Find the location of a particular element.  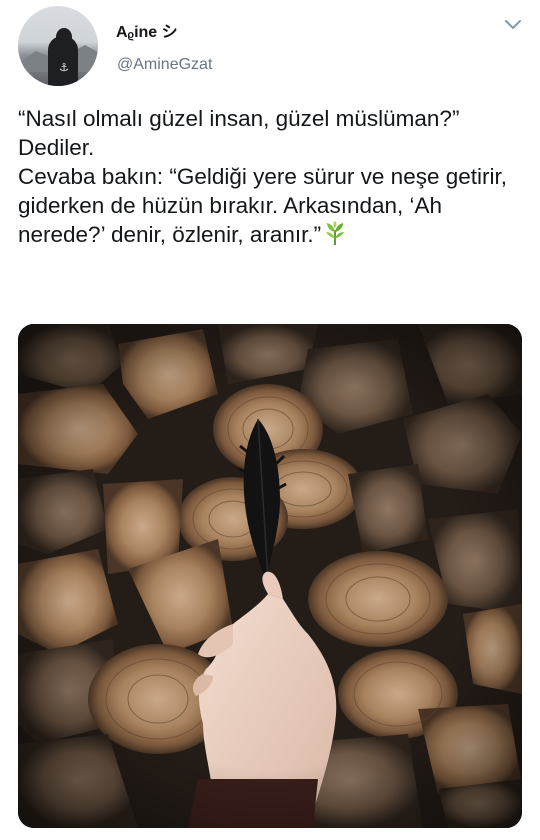

avatar-hooded-figure is located at coordinates (63, 61).